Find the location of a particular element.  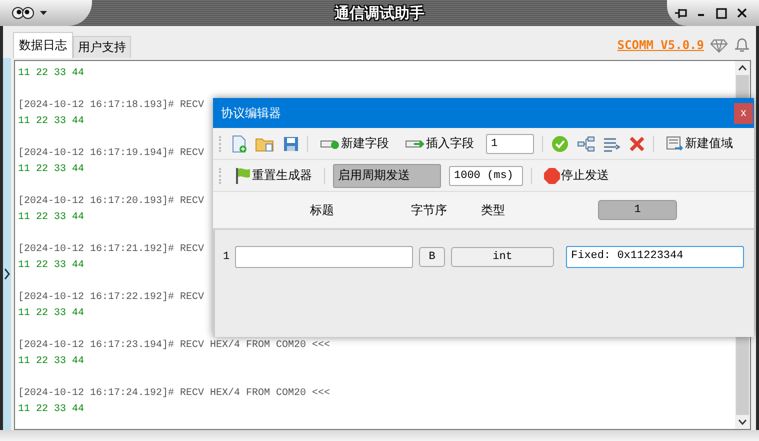

tree-icon is located at coordinates (586, 144).